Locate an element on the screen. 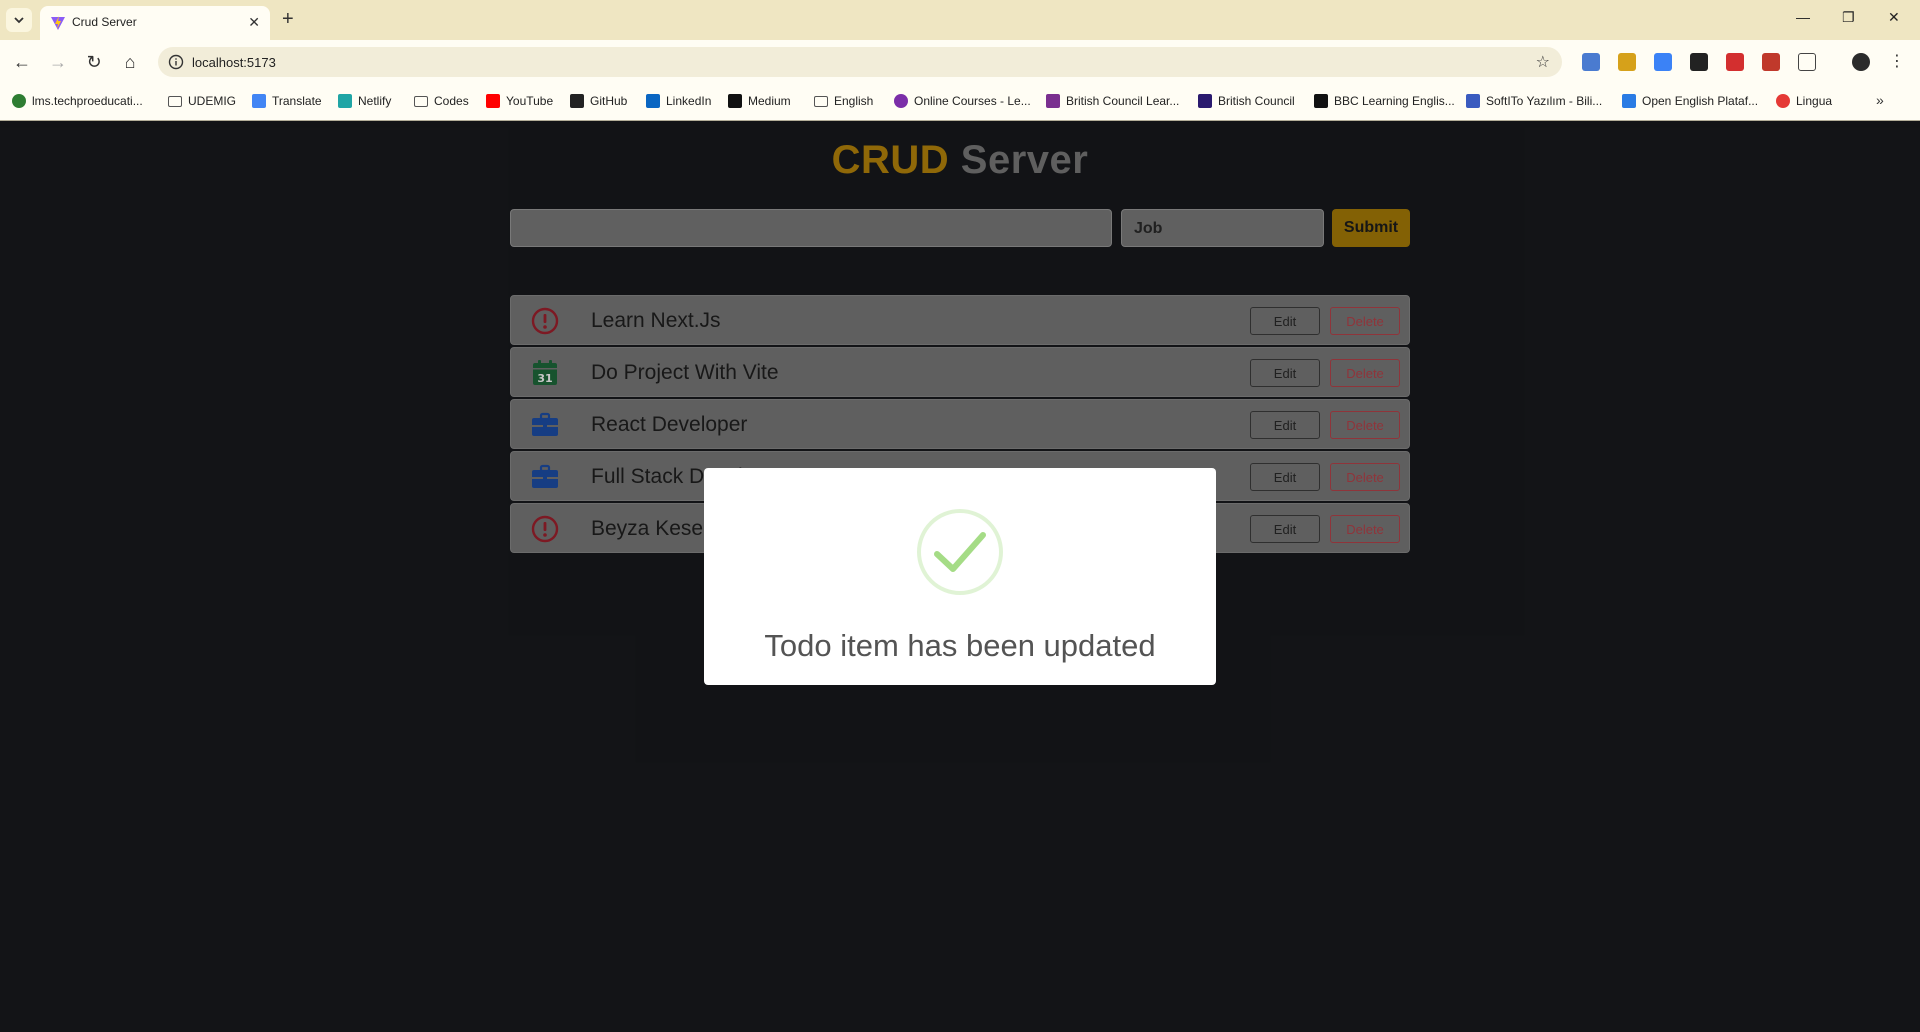  bookmark-item: Translate is located at coordinates (287, 101).